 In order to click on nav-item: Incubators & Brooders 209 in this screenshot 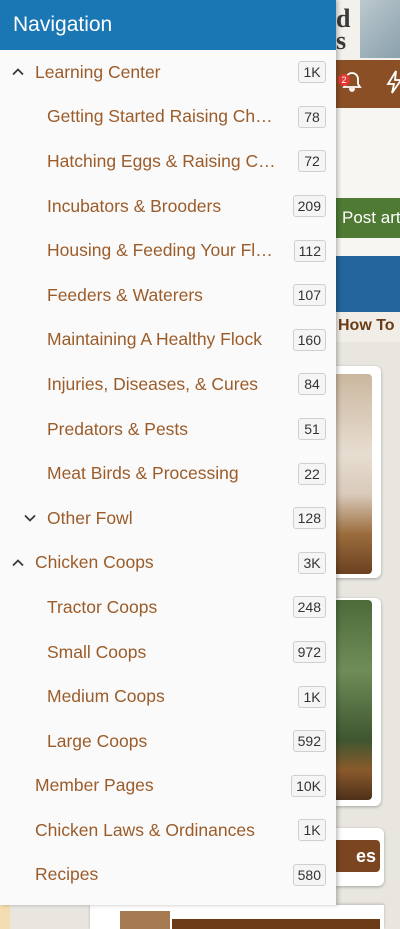, I will do `click(168, 206)`.